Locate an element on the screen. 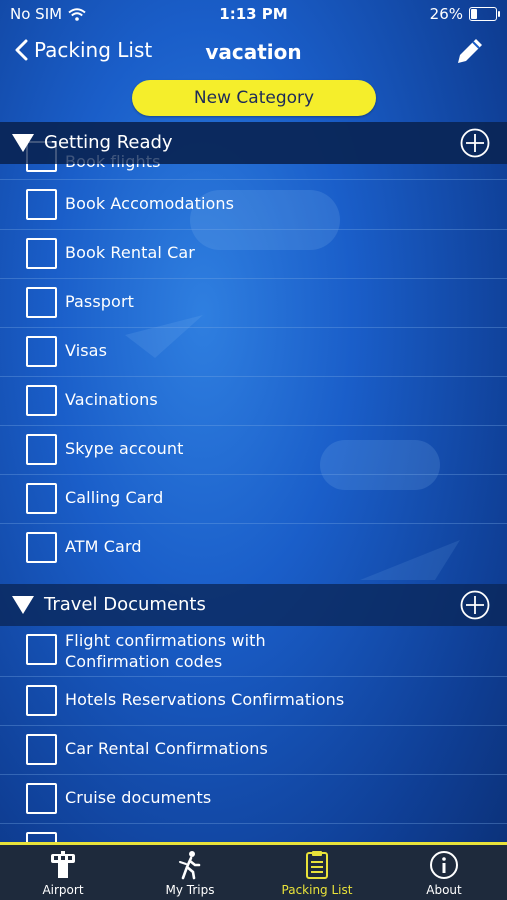 This screenshot has height=900, width=507. section-header-getting-ready-overlay: Getting Ready is located at coordinates (253, 143).